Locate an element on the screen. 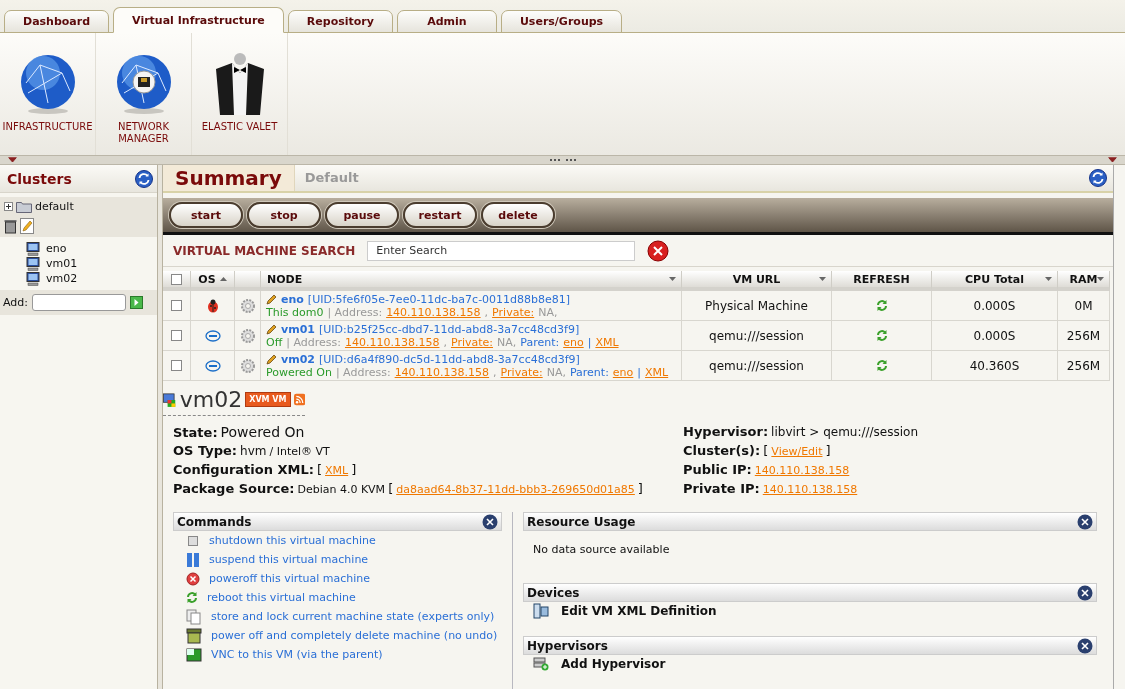  search-title: VIRTUAL MACHINE SEARCH is located at coordinates (264, 250).